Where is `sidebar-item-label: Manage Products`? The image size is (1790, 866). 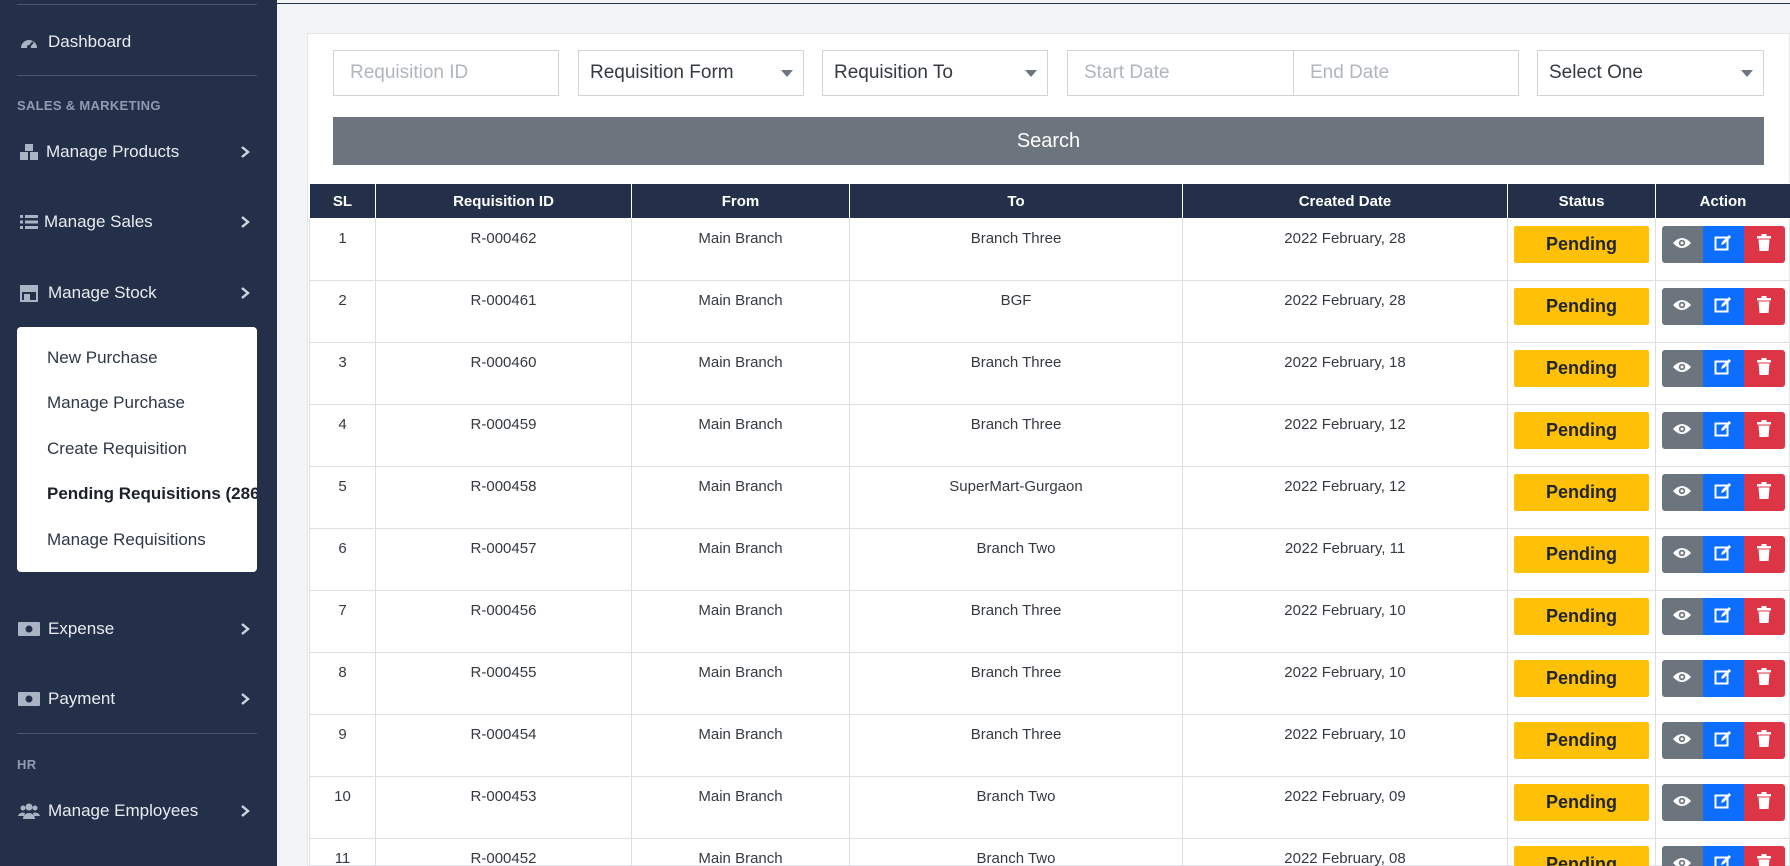
sidebar-item-label: Manage Products is located at coordinates (113, 151).